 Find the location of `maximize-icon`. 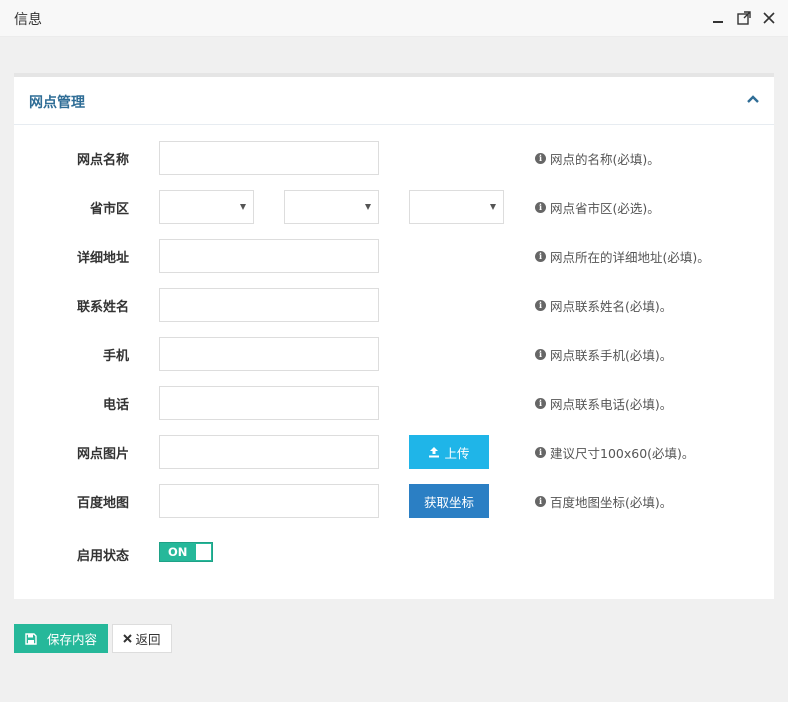

maximize-icon is located at coordinates (744, 18).